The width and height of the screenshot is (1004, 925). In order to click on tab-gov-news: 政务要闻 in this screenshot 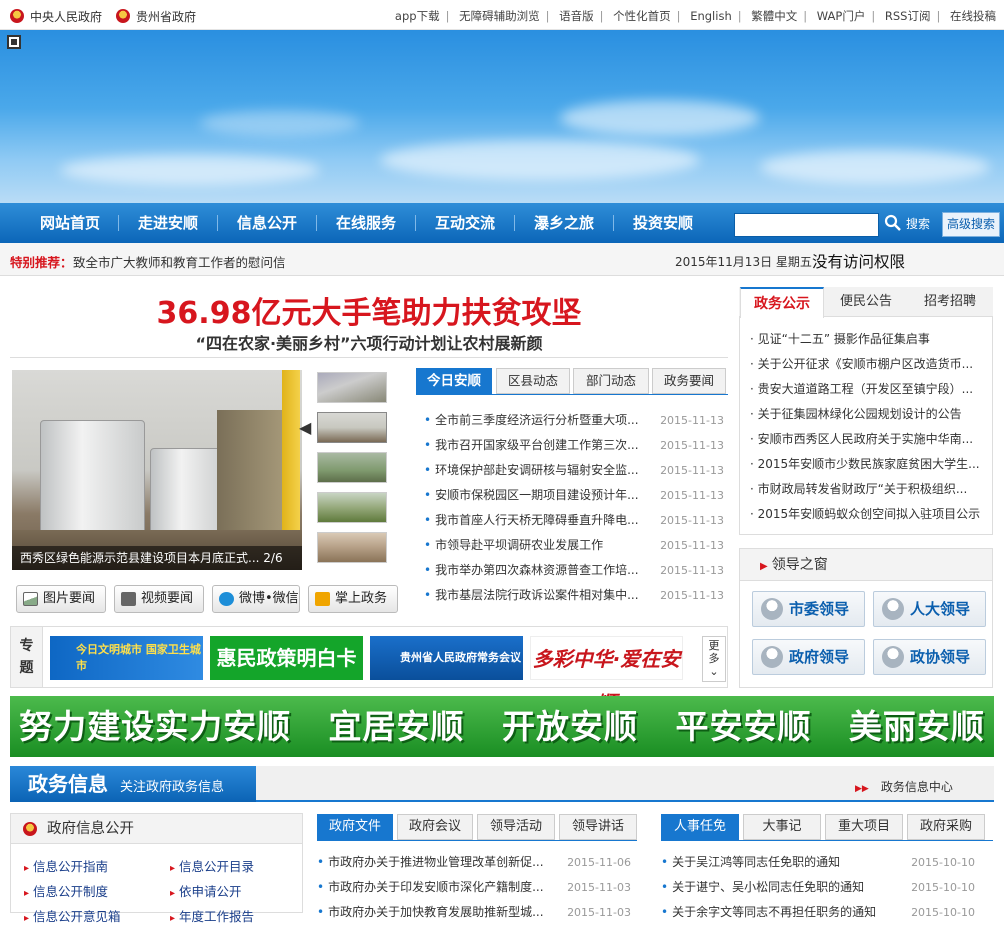, I will do `click(689, 381)`.